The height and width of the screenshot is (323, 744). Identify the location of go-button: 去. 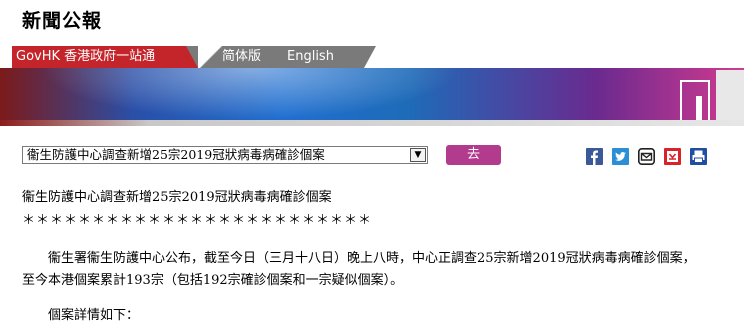
(473, 155).